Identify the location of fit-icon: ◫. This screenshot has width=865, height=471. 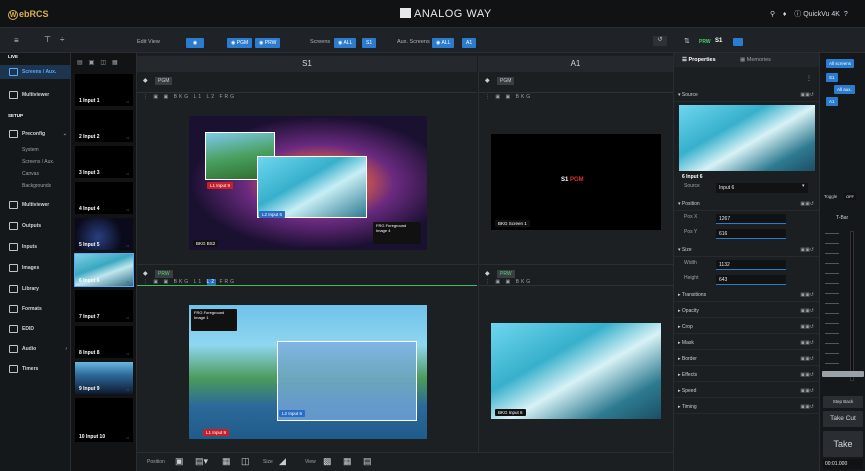
(245, 461).